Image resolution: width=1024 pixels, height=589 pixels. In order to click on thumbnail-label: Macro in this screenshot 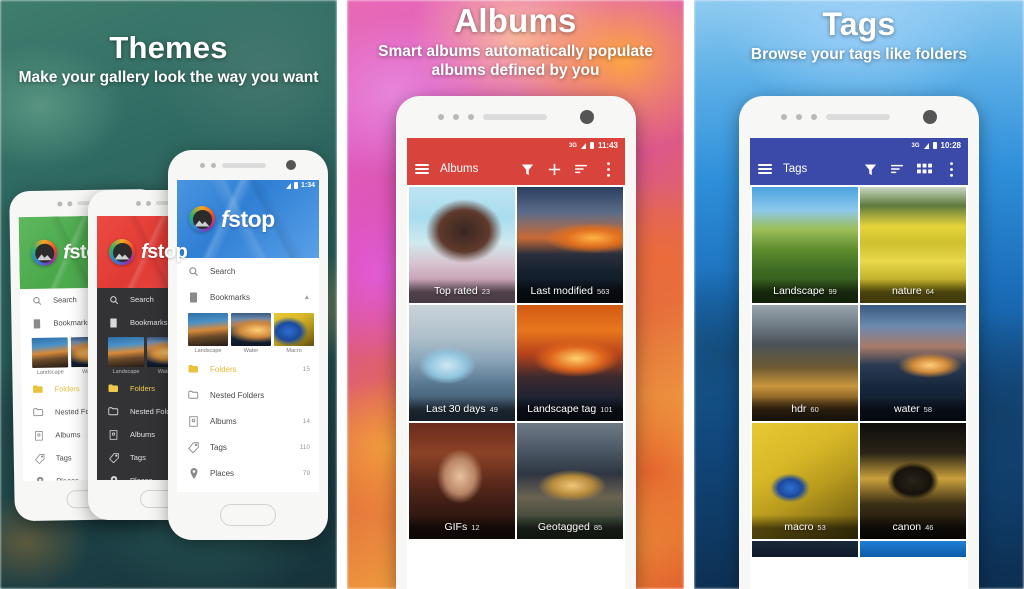, I will do `click(294, 351)`.